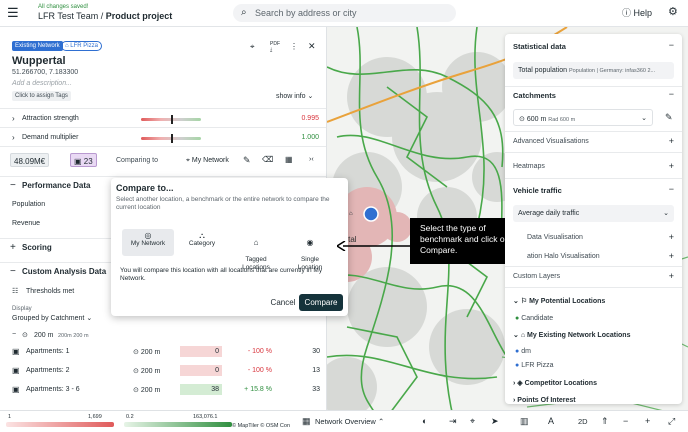 This screenshot has height=432, width=688. Describe the element at coordinates (202, 242) in the screenshot. I see `option-category: ⛬ Category` at that location.